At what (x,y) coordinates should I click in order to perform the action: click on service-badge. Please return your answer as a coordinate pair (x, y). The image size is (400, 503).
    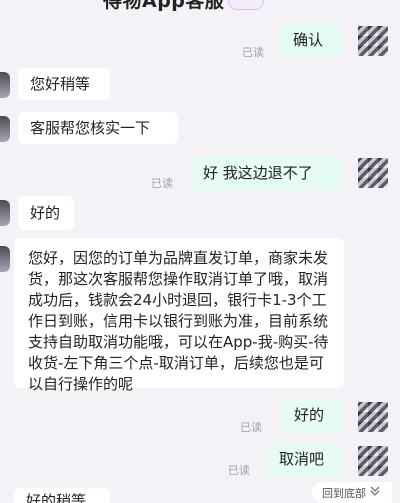
    Looking at the image, I should click on (246, 5).